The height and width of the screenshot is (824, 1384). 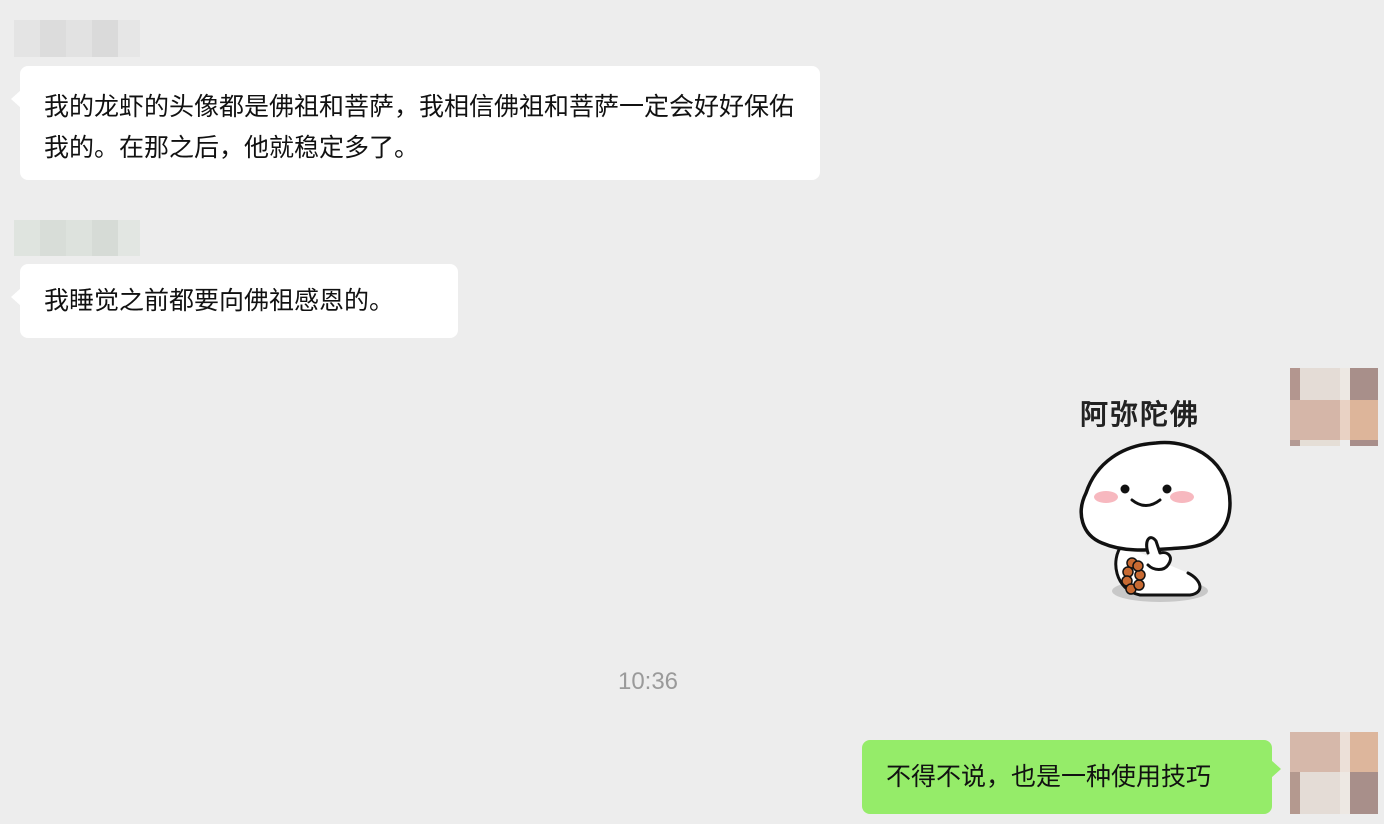 I want to click on message-bubble-outgoing: 不得不说，也是一种使用技巧, so click(x=1071, y=777).